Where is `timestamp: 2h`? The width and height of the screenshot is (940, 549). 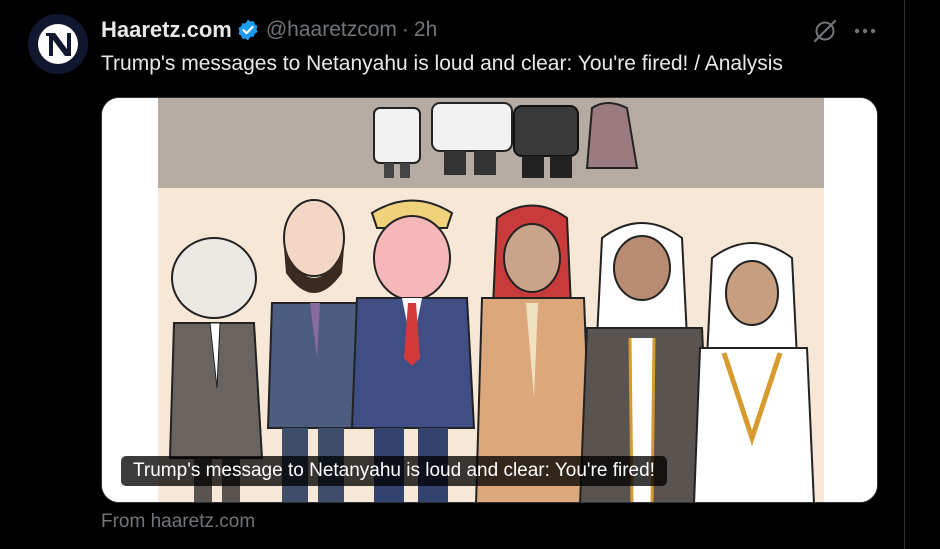 timestamp: 2h is located at coordinates (425, 30).